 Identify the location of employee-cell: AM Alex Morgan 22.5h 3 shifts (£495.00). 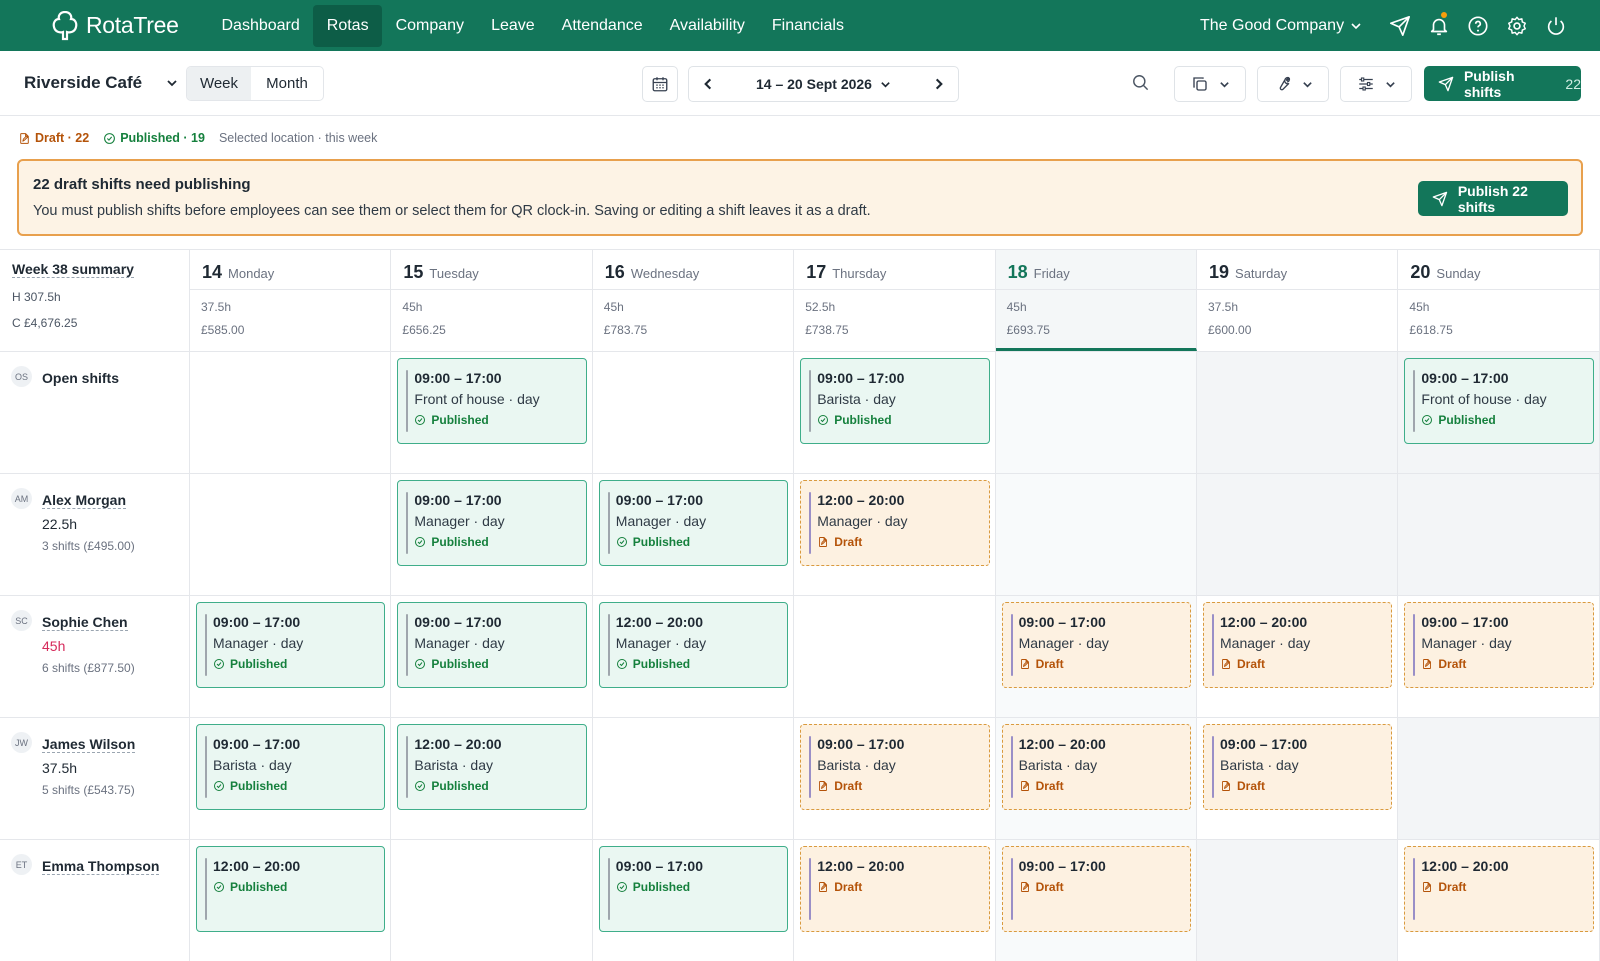
(95, 534).